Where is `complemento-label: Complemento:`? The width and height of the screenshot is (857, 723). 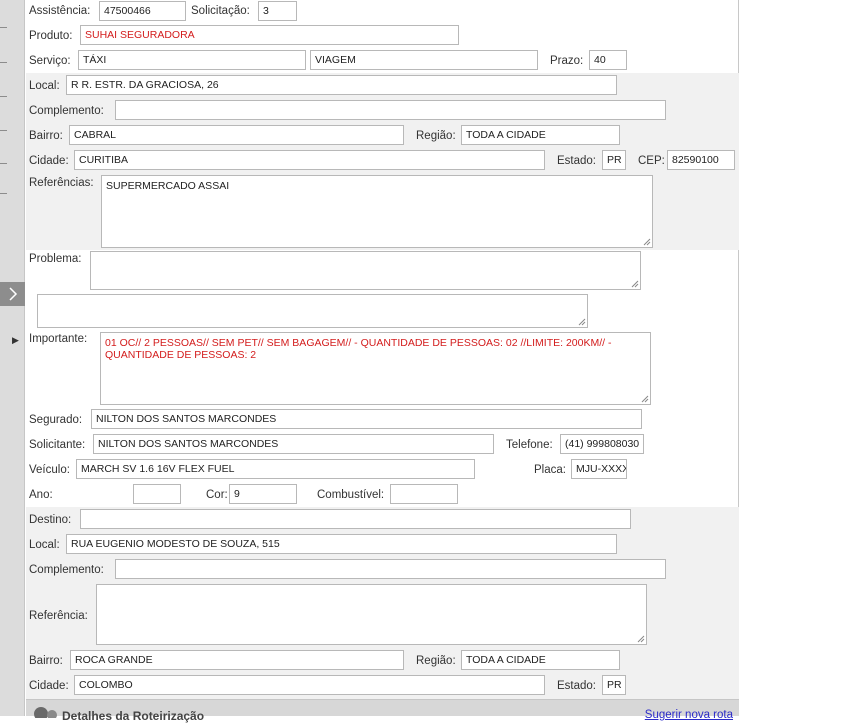
complemento-label: Complemento: is located at coordinates (66, 111).